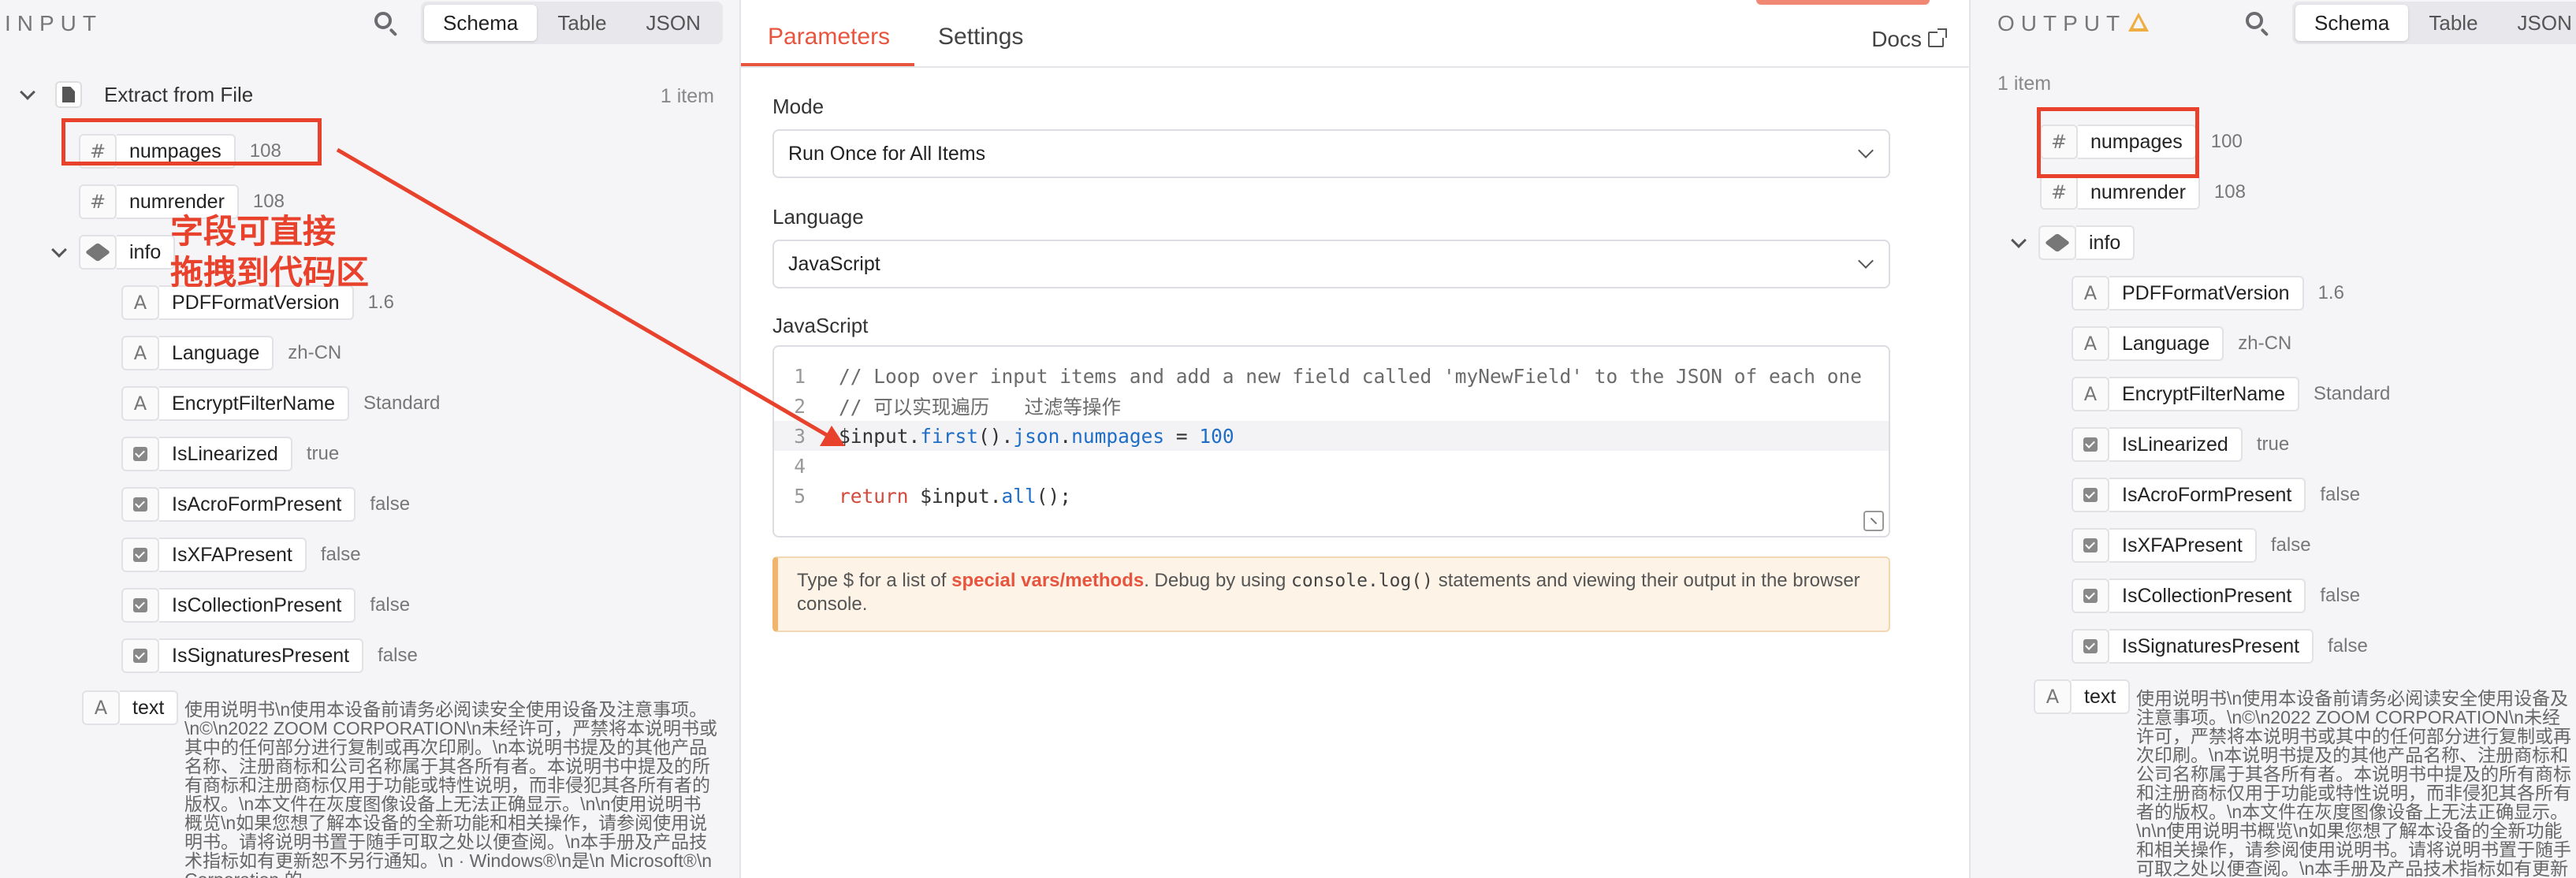 The height and width of the screenshot is (878, 2576). Describe the element at coordinates (1047, 580) in the screenshot. I see `special-vars-link: special vars/methods` at that location.